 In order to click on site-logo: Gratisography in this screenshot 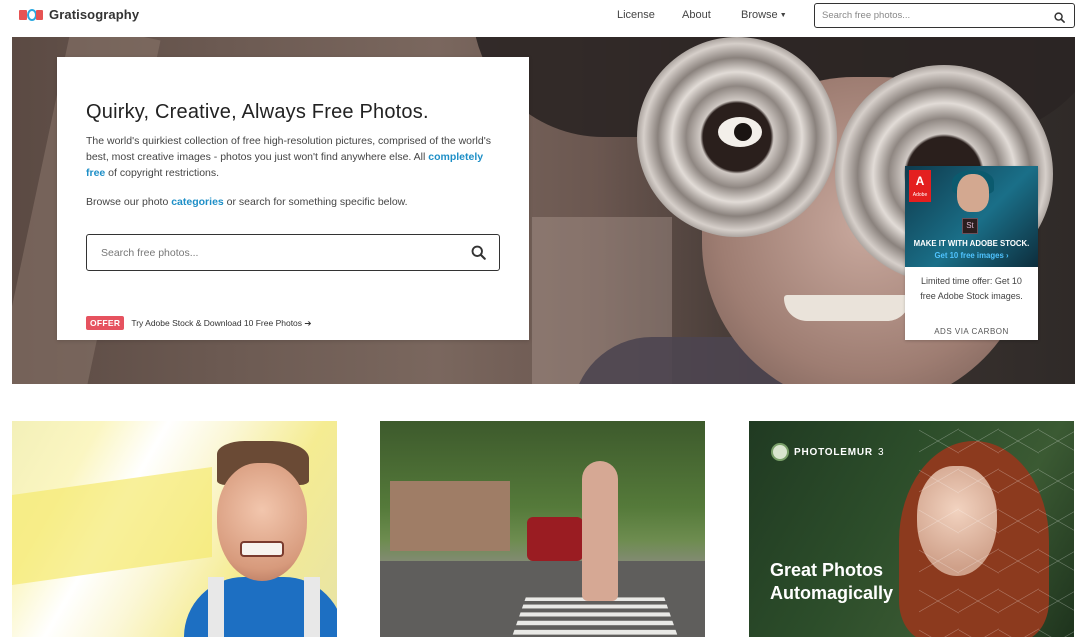, I will do `click(79, 14)`.